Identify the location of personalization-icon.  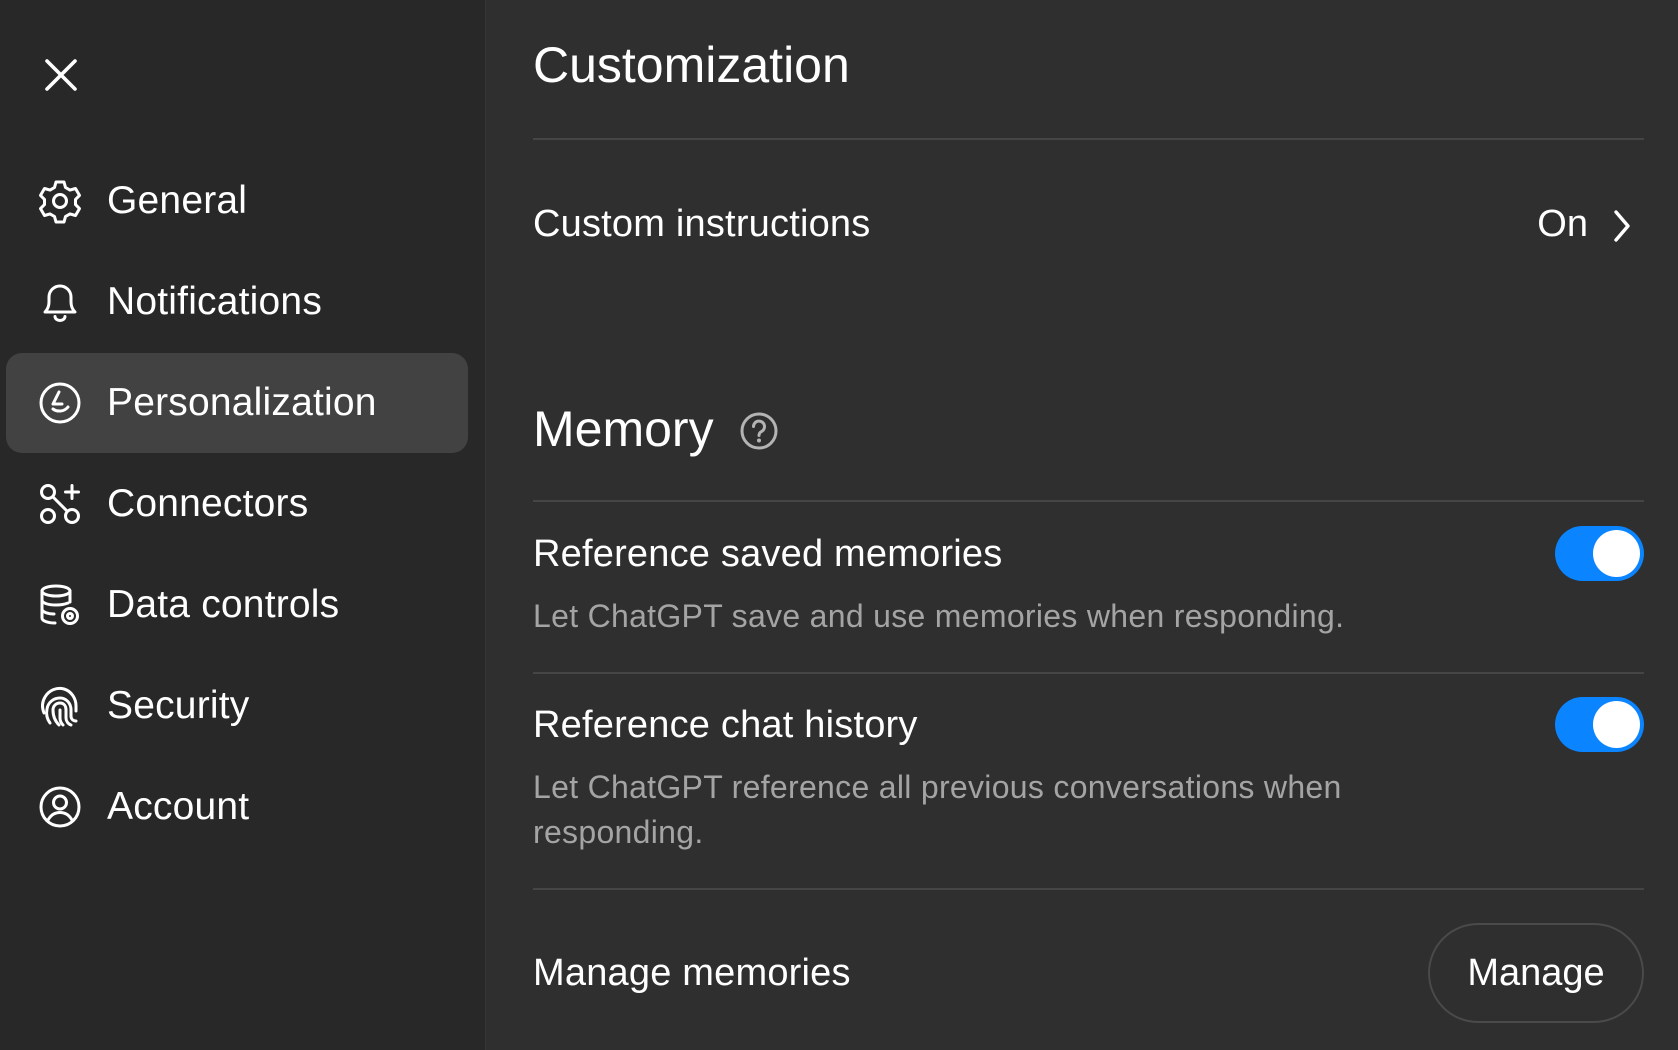
(60, 403).